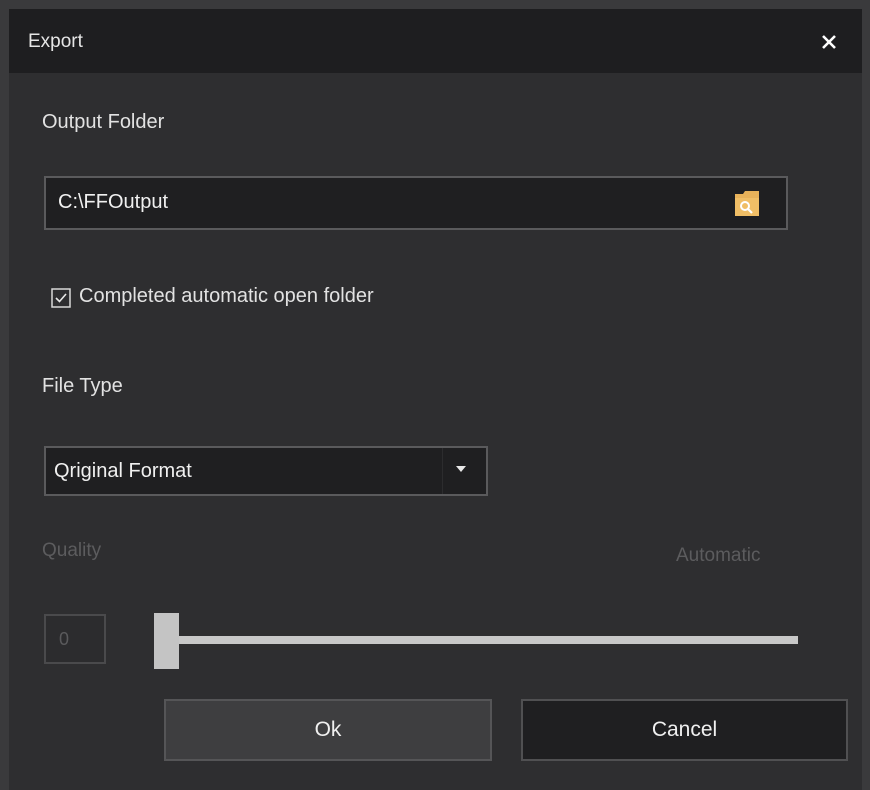  Describe the element at coordinates (166, 641) in the screenshot. I see `quality-slider-thumb` at that location.